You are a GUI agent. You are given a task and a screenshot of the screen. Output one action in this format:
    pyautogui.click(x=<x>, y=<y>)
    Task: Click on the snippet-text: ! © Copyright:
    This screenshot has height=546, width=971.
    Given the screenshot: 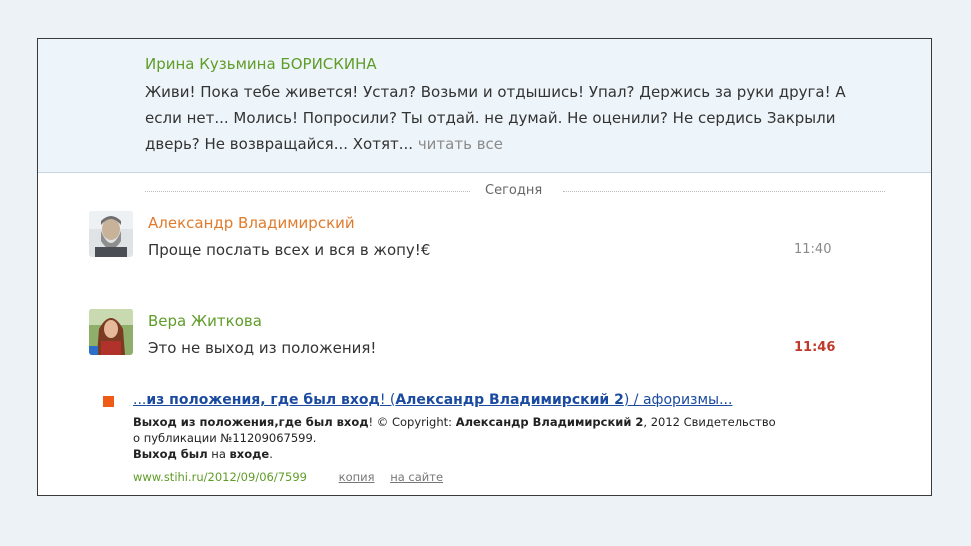 What is the action you would take?
    pyautogui.click(x=412, y=422)
    